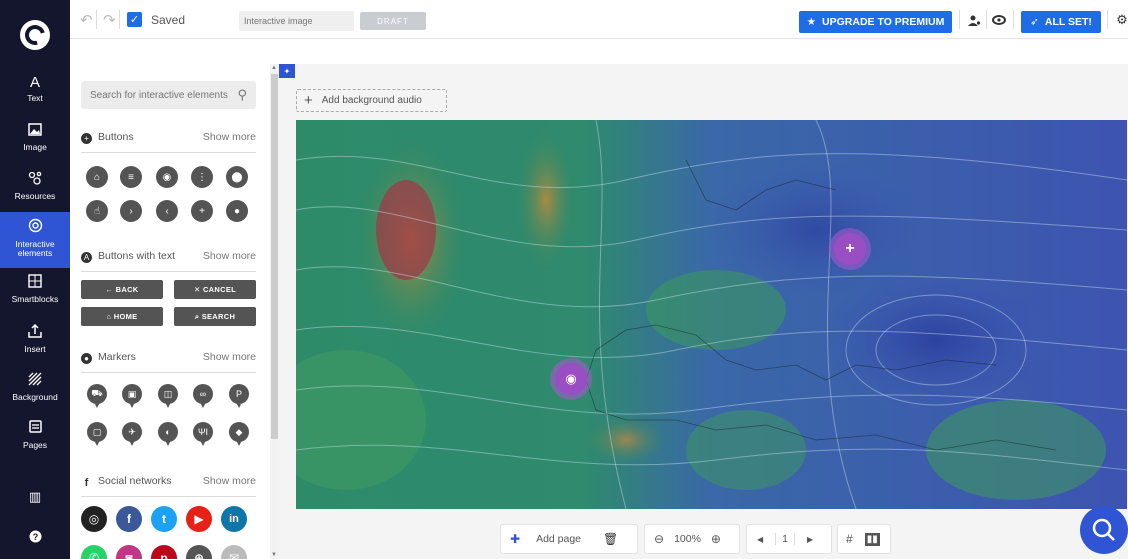 This screenshot has height=559, width=1128. I want to click on logo, so click(35, 35).